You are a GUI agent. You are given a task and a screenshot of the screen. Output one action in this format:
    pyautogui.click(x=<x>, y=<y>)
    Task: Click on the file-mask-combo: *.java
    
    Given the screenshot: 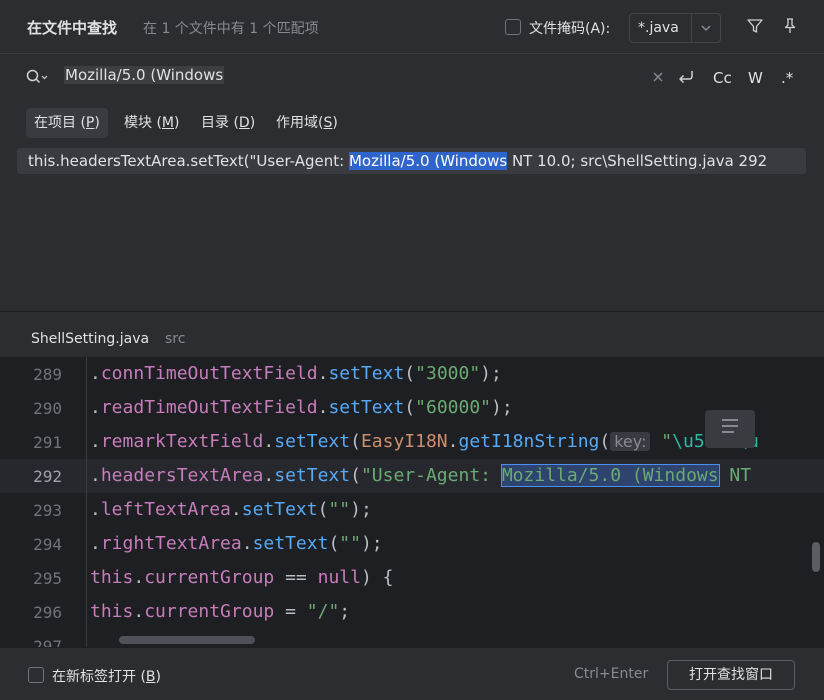 What is the action you would take?
    pyautogui.click(x=675, y=28)
    